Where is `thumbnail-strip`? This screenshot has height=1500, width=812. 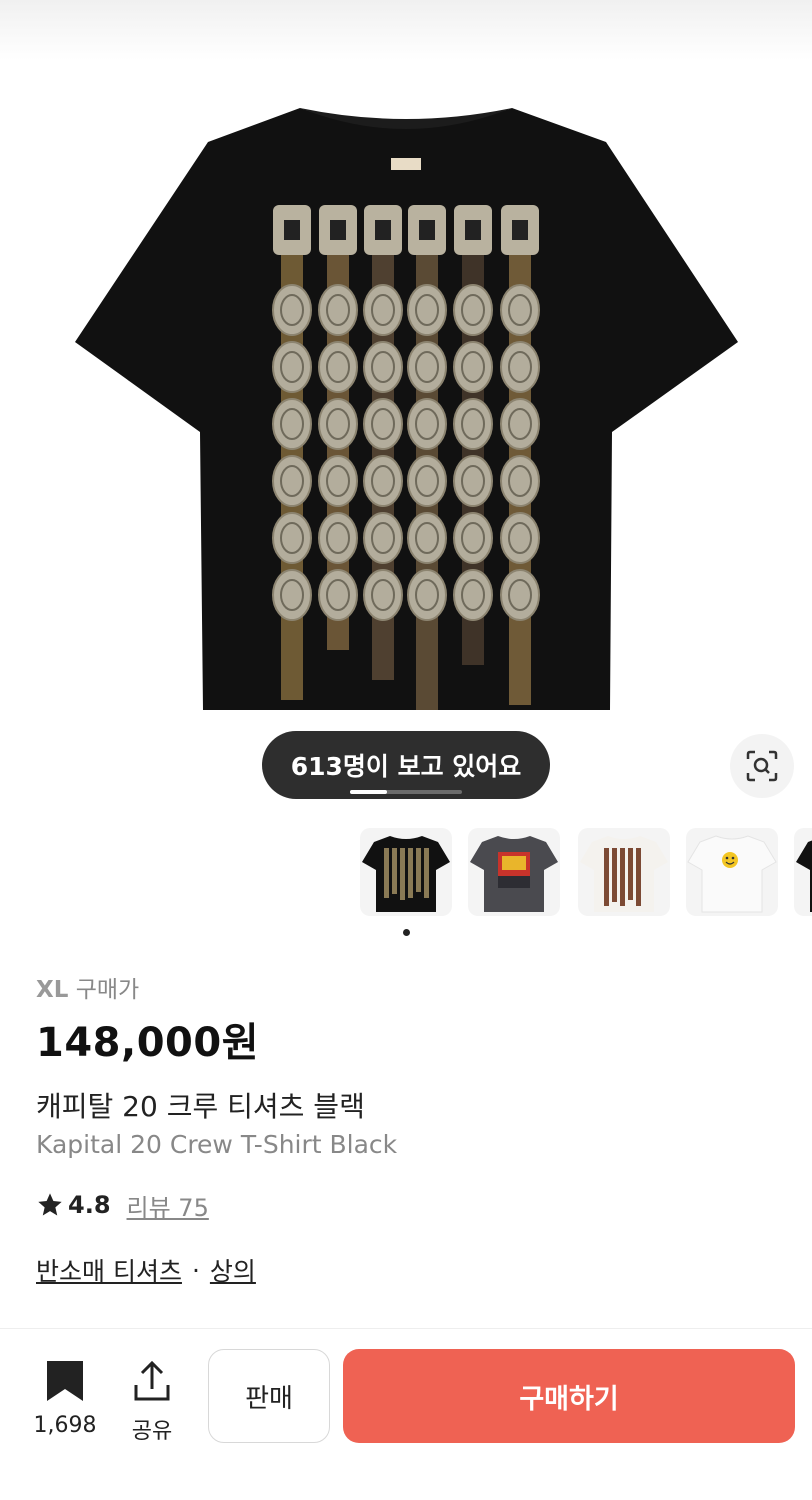
thumbnail-strip is located at coordinates (586, 873).